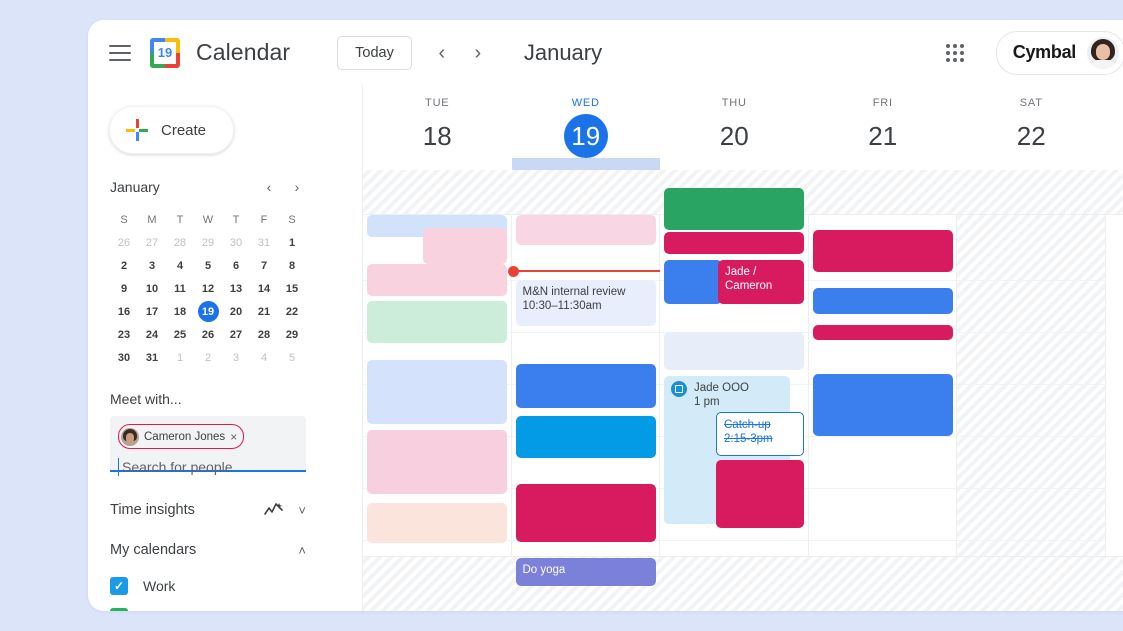  Describe the element at coordinates (236, 311) in the screenshot. I see `mini-calendar-day-20: 20` at that location.